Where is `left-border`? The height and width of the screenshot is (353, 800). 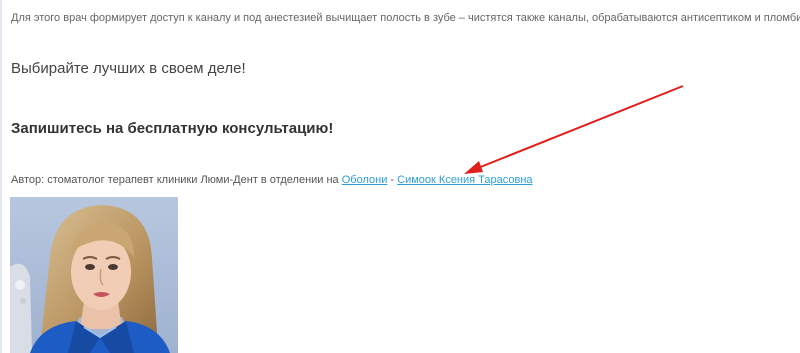
left-border is located at coordinates (1, 176).